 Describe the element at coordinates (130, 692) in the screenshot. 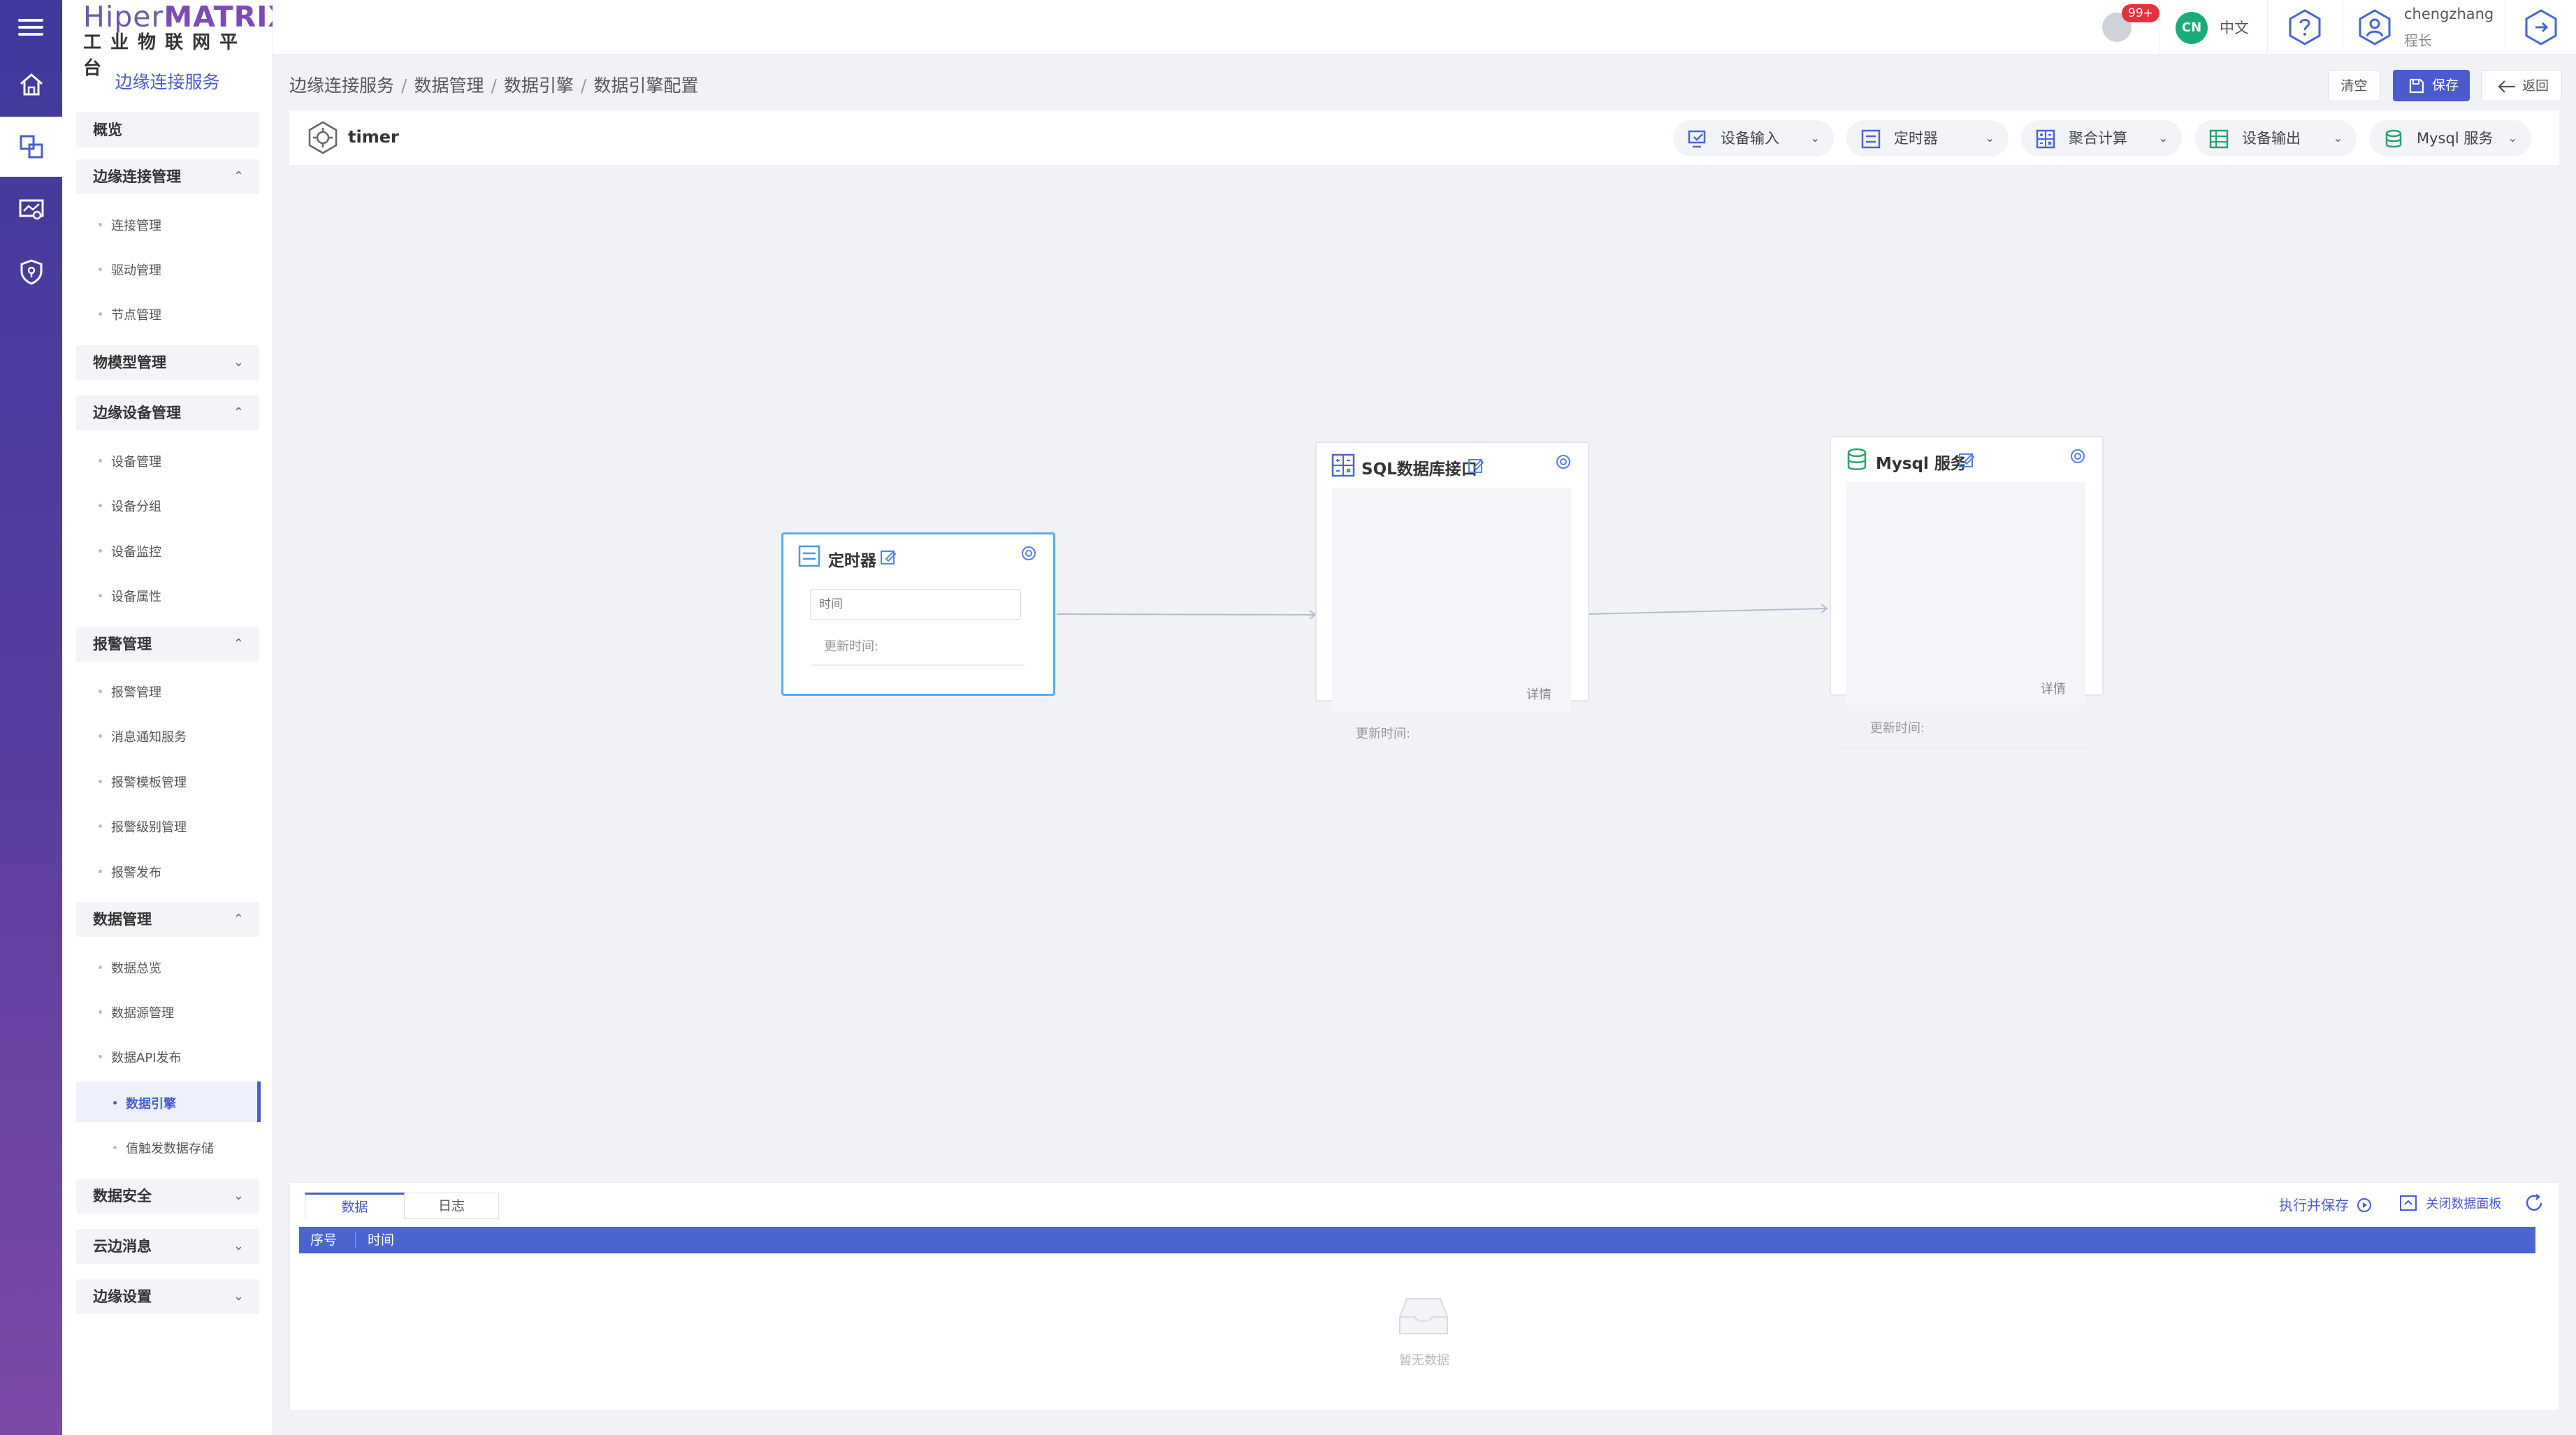

I see `sidebar-item-alarm: 报警管理` at that location.